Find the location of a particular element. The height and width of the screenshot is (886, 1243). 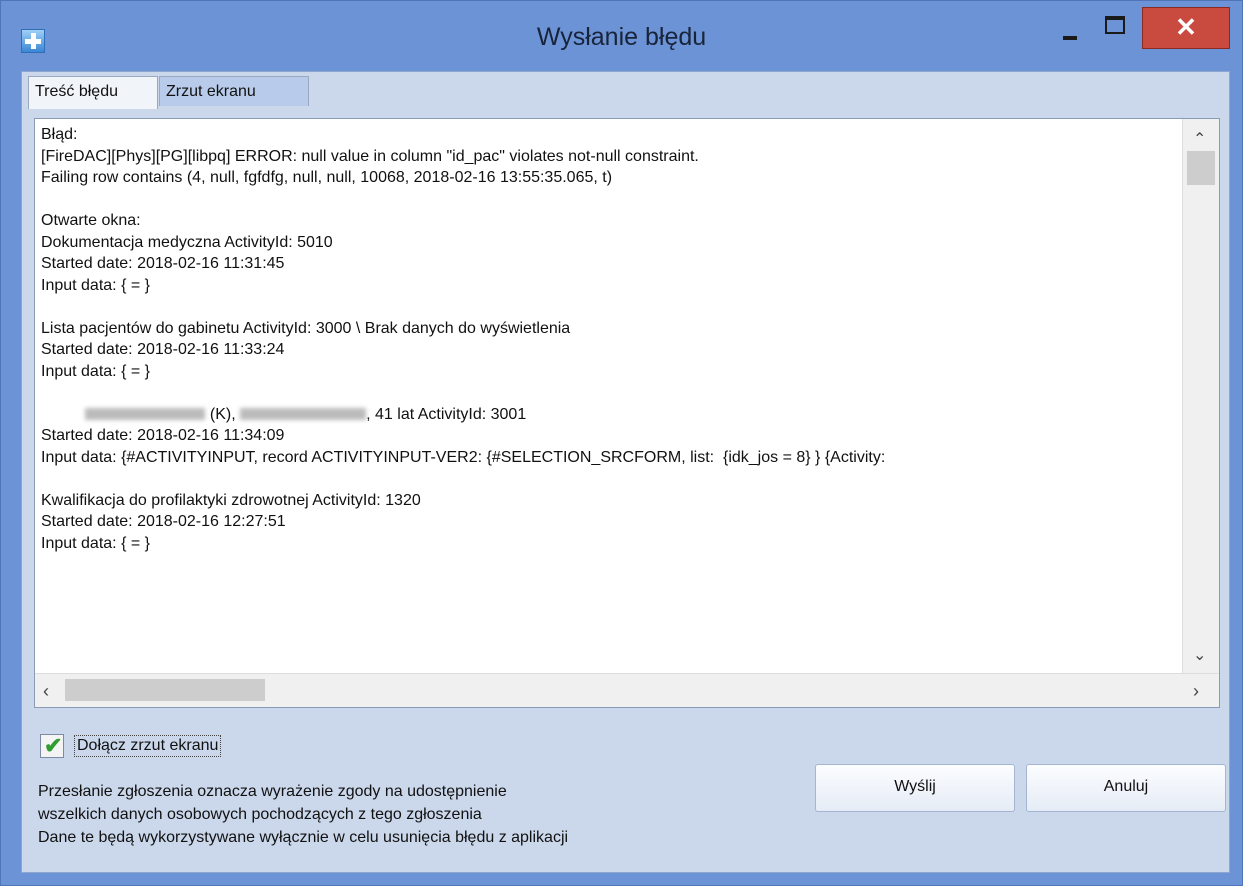

error-line: Started date: 2018-02-16 11:33:24 is located at coordinates (163, 349).